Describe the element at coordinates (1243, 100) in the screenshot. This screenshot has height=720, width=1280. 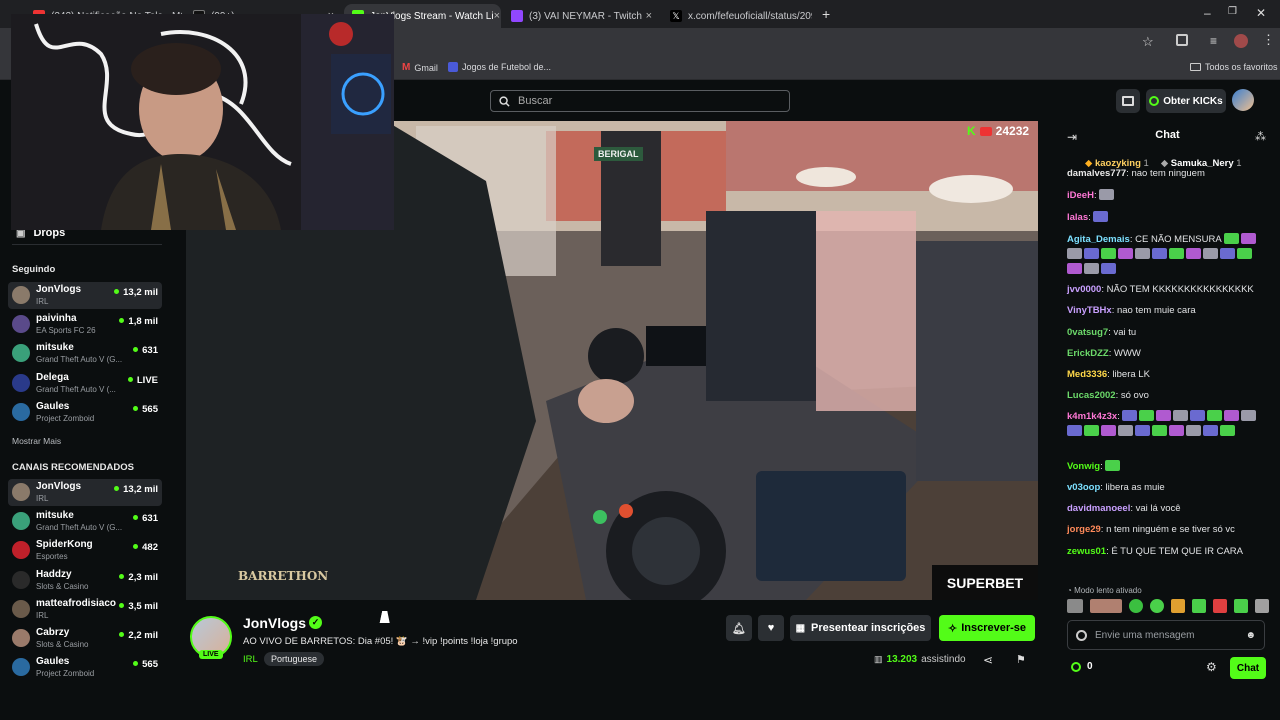
I see `user-avatar` at that location.